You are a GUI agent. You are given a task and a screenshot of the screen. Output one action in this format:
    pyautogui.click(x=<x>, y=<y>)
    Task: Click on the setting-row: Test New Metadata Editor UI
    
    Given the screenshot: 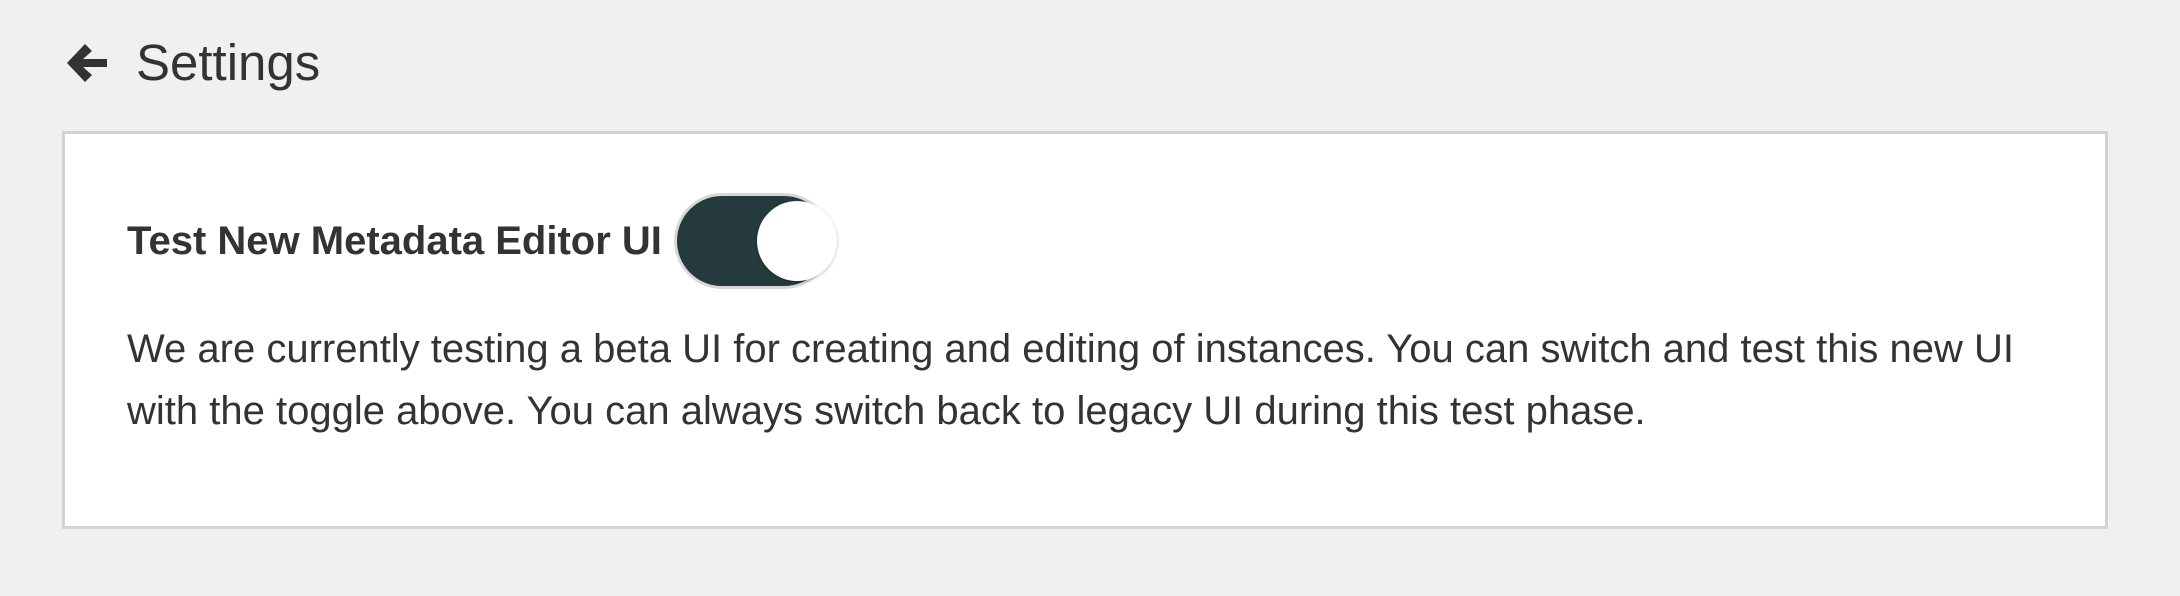 What is the action you would take?
    pyautogui.click(x=482, y=241)
    